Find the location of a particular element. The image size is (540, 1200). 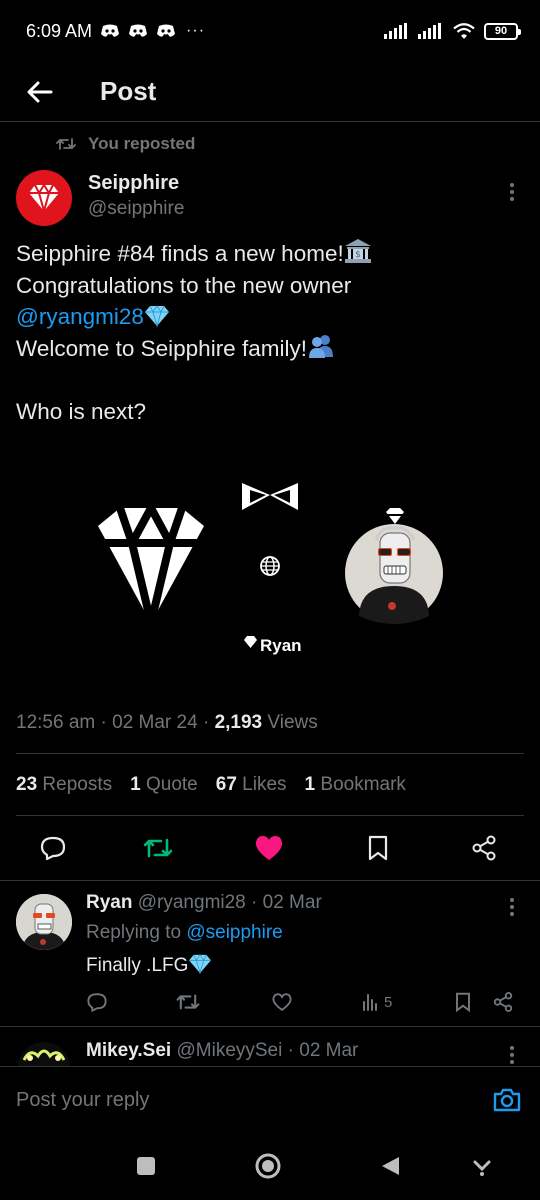

repost-context: You reposted is located at coordinates (125, 144).